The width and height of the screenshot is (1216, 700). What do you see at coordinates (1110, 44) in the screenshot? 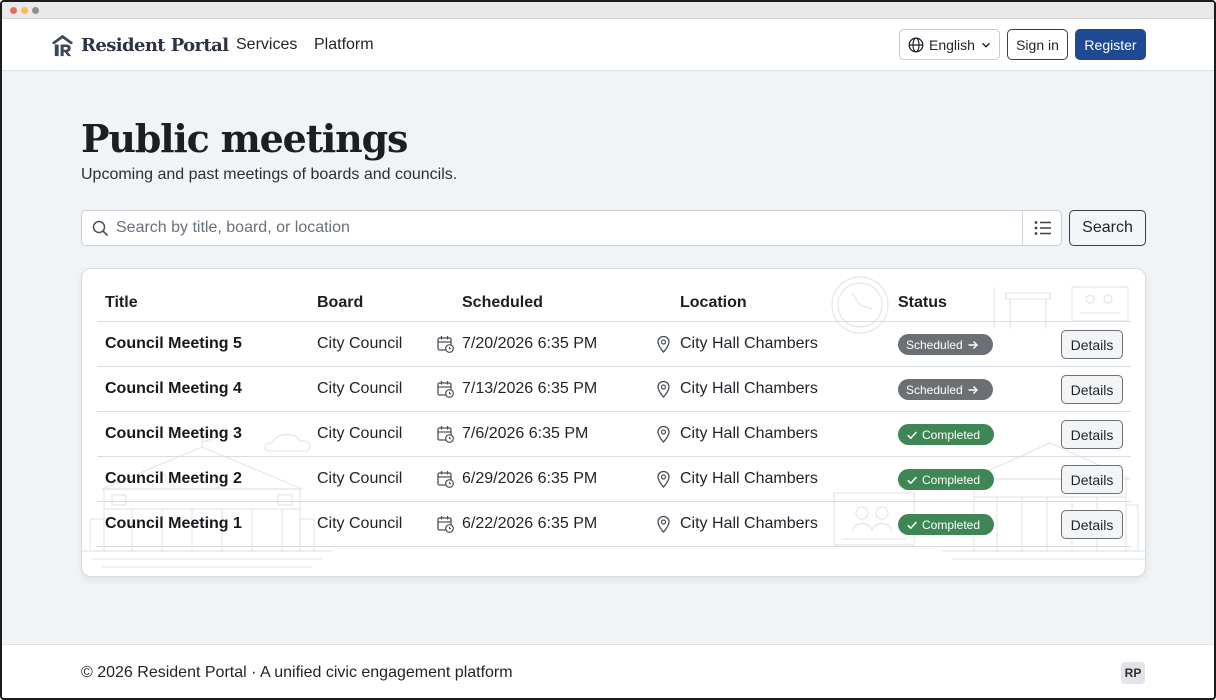
I see `register-button: Register` at bounding box center [1110, 44].